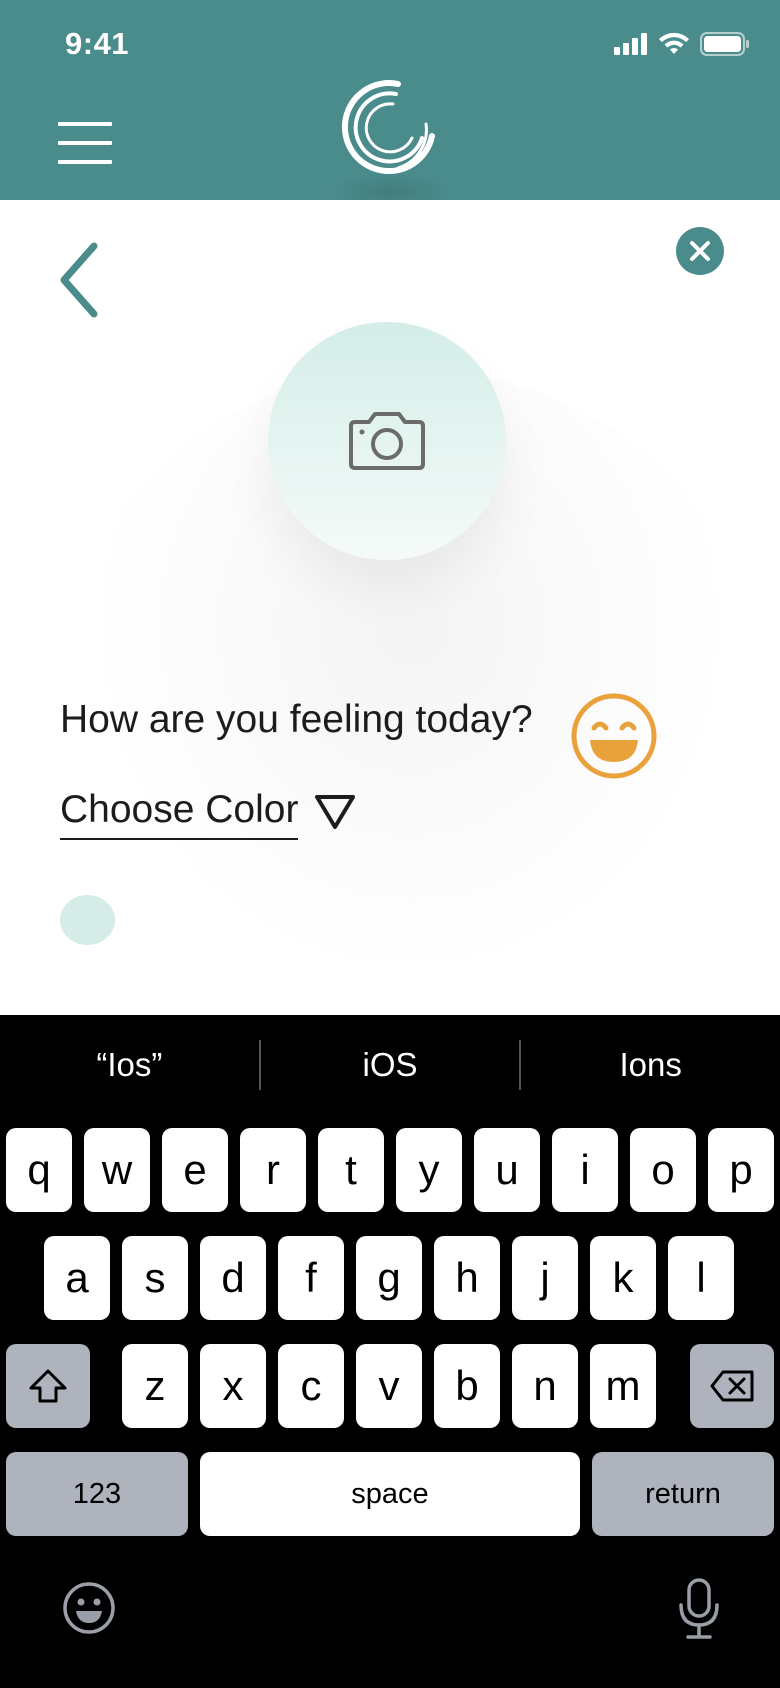 The height and width of the screenshot is (1688, 780). What do you see at coordinates (97, 43) in the screenshot?
I see `status-time: 9:41` at bounding box center [97, 43].